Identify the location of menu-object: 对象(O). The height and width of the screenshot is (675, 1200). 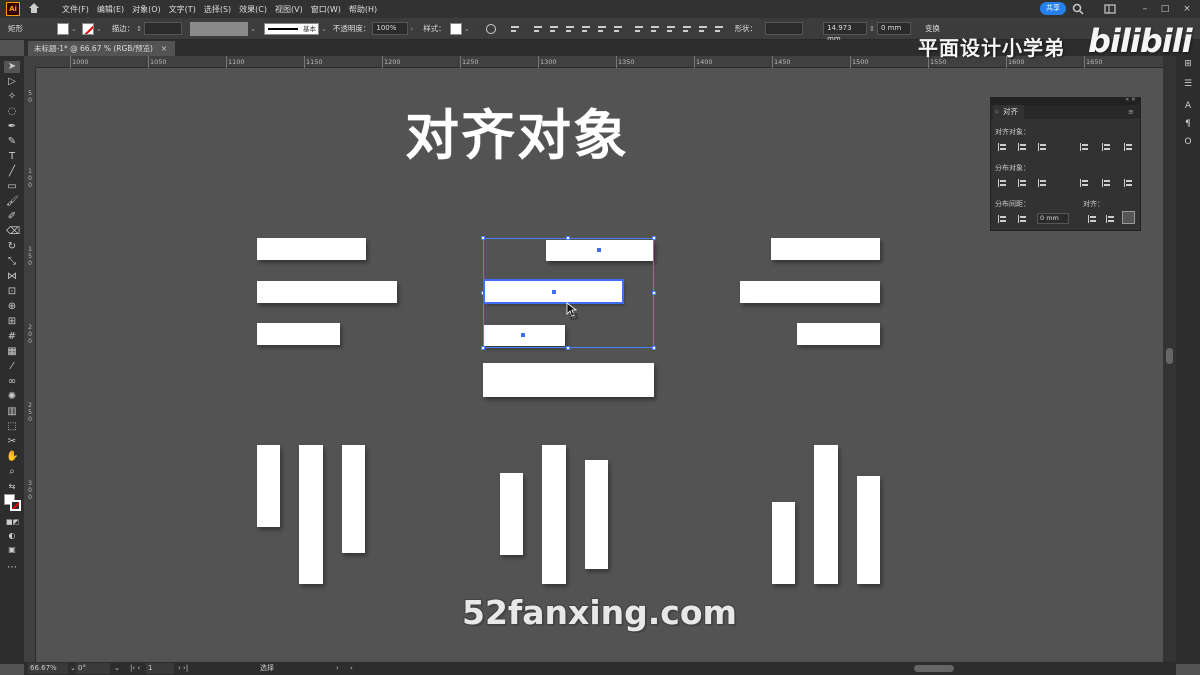
(146, 9).